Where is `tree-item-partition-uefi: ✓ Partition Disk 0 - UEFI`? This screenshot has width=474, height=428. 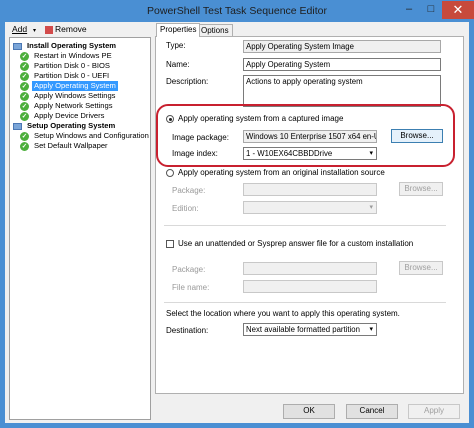 tree-item-partition-uefi: ✓ Partition Disk 0 - UEFI is located at coordinates (65, 76).